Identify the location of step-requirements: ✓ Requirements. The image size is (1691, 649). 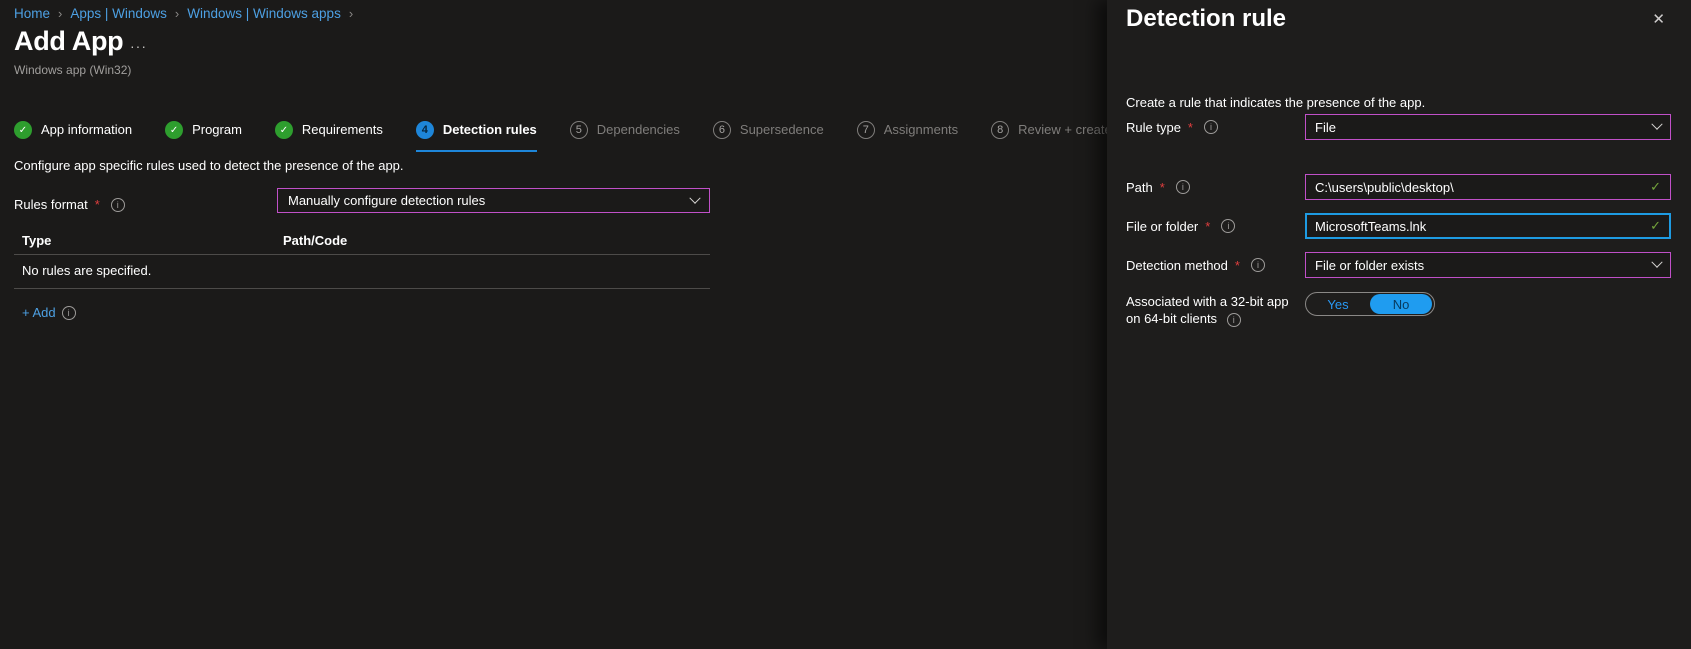
(328, 136).